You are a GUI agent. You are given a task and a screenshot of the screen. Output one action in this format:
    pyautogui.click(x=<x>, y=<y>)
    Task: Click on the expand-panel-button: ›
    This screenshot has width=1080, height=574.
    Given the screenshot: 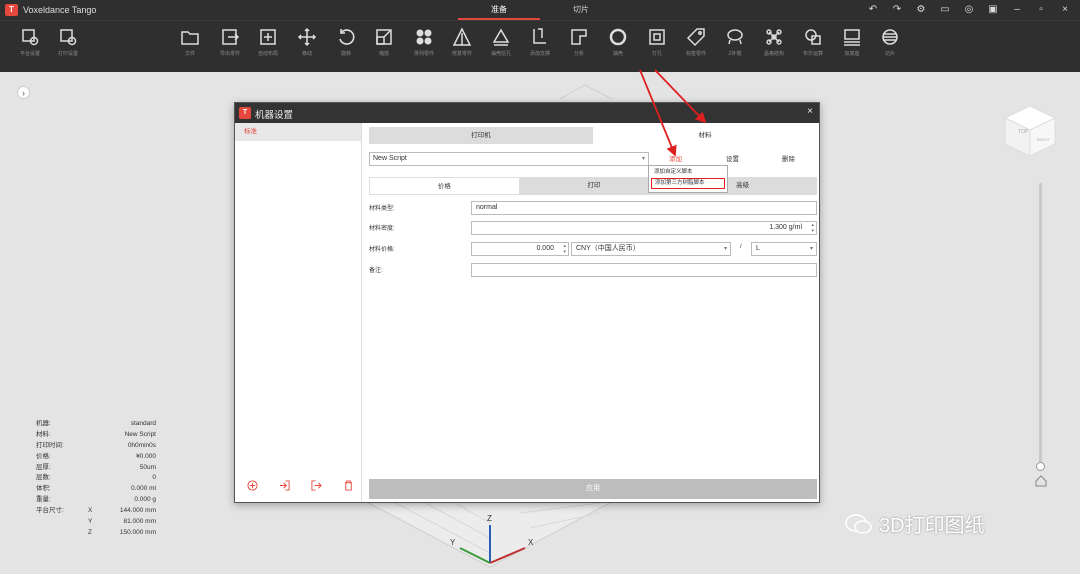 What is the action you would take?
    pyautogui.click(x=23, y=92)
    